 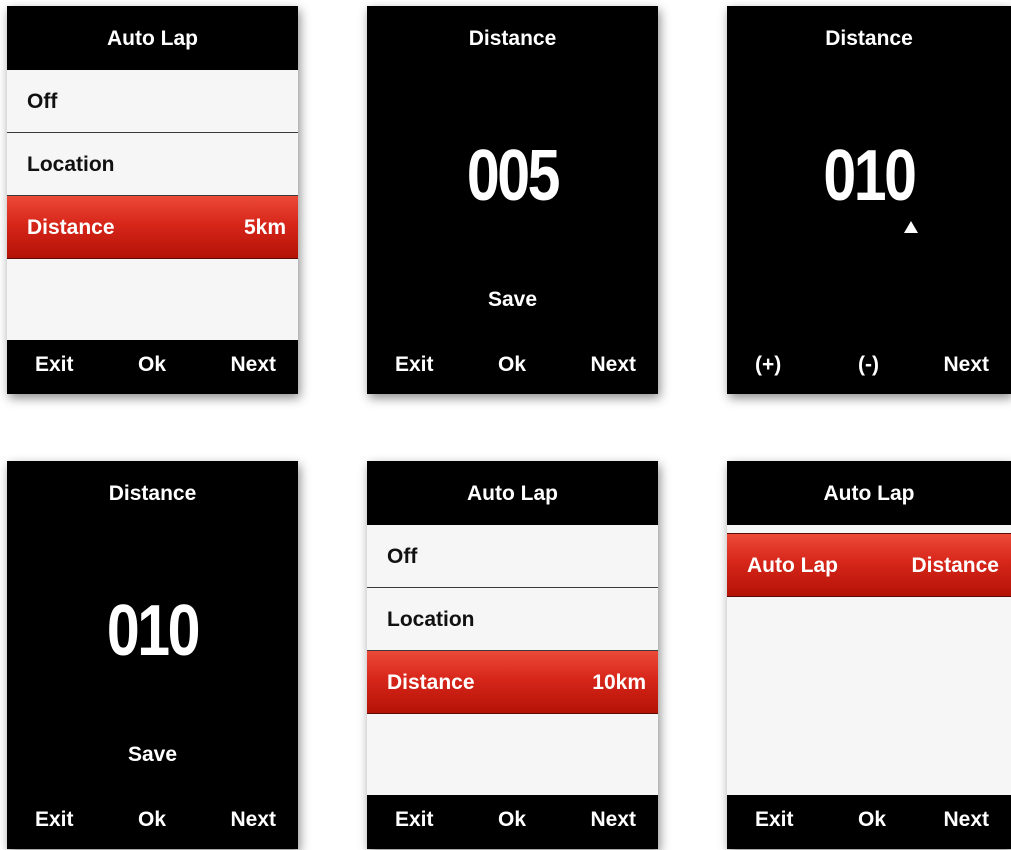 I want to click on distance-edit-screen: Distance 010 (+) (-) Next, so click(x=869, y=200).